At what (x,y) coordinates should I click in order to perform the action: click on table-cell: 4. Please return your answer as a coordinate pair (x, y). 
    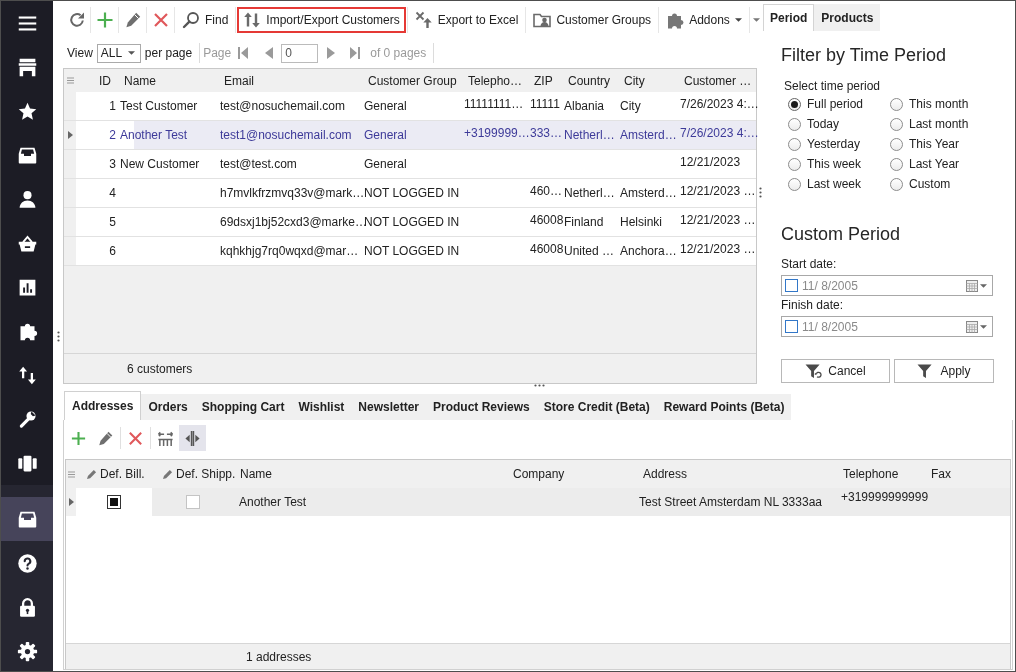
    Looking at the image, I should click on (112, 193).